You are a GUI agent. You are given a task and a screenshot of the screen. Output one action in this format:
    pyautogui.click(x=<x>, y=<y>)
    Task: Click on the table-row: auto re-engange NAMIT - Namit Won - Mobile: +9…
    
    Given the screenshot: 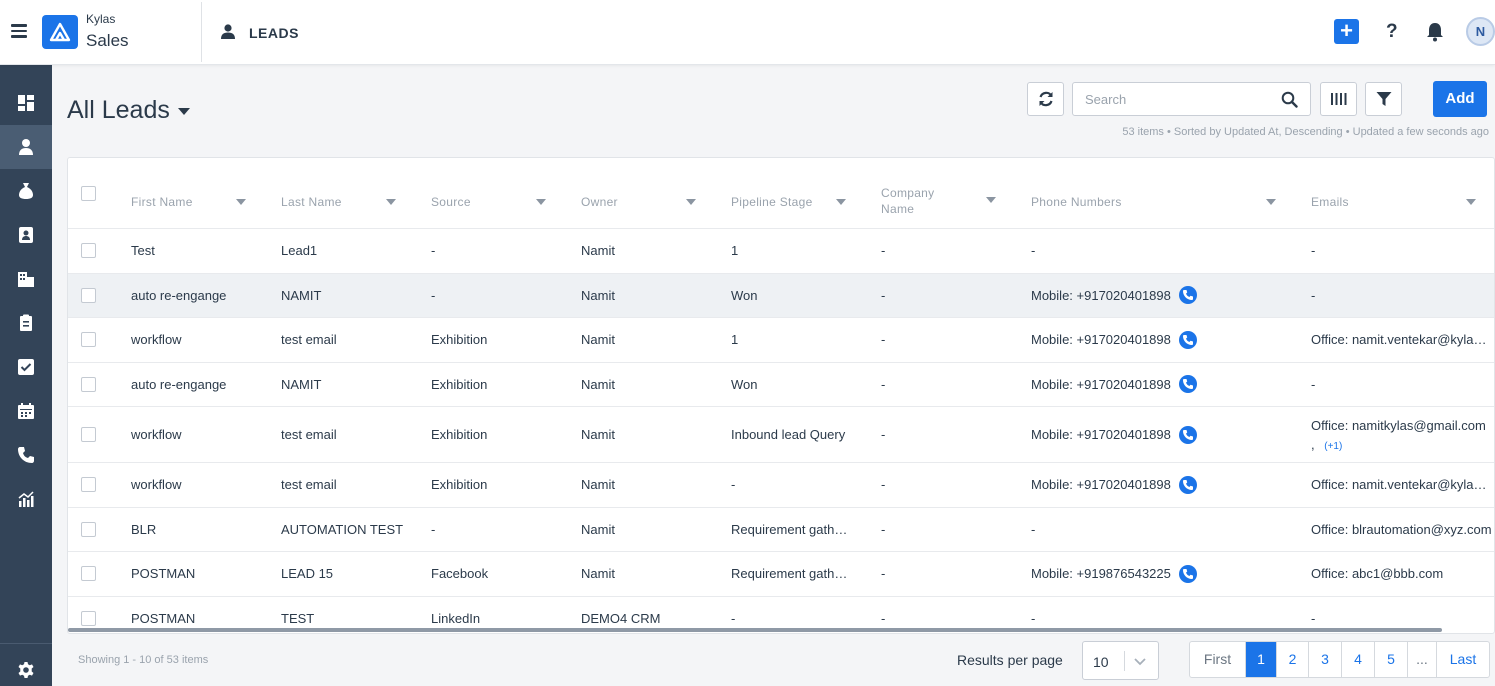 What is the action you would take?
    pyautogui.click(x=781, y=295)
    